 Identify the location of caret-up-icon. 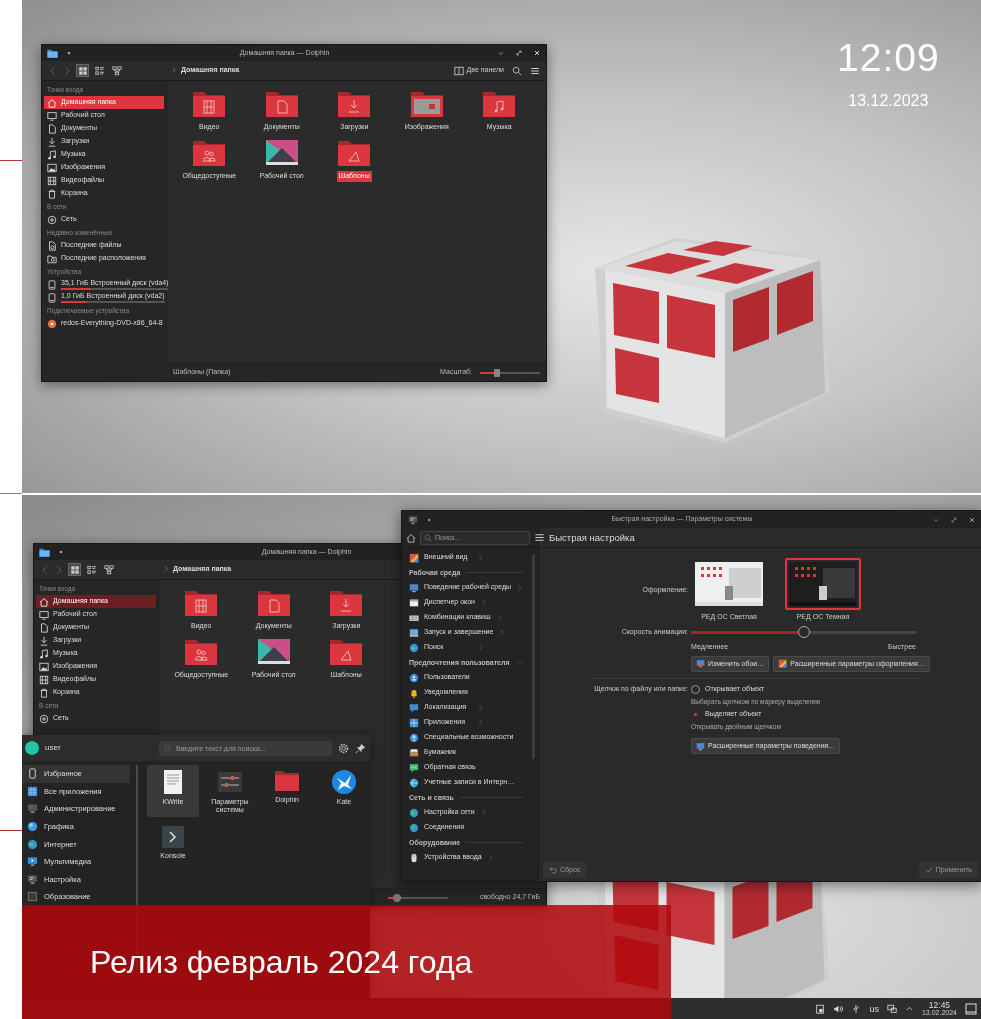
(909, 1008).